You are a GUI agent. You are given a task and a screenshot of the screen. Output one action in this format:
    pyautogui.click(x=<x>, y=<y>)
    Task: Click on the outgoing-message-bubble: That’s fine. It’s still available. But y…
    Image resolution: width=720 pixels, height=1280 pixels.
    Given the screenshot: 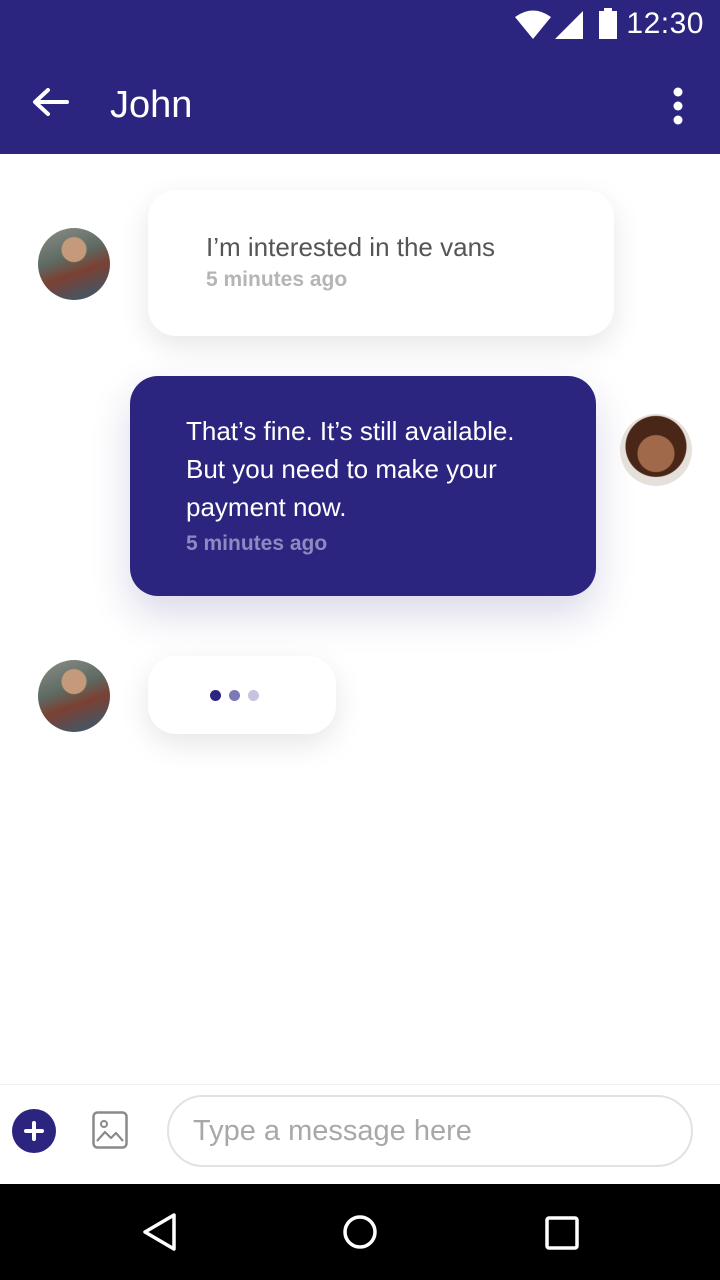 What is the action you would take?
    pyautogui.click(x=363, y=486)
    